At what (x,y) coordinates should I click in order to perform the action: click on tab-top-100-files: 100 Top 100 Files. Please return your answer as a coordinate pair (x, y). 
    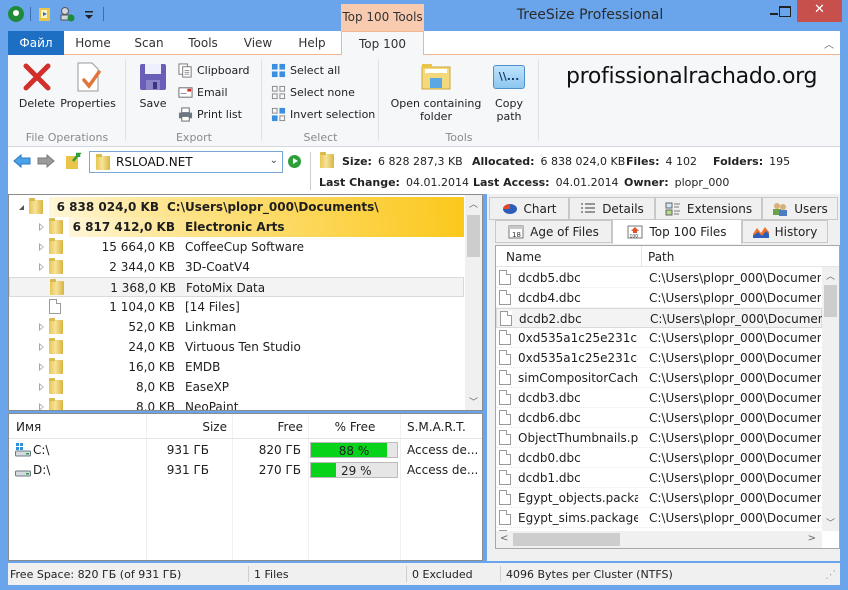
    Looking at the image, I should click on (677, 231).